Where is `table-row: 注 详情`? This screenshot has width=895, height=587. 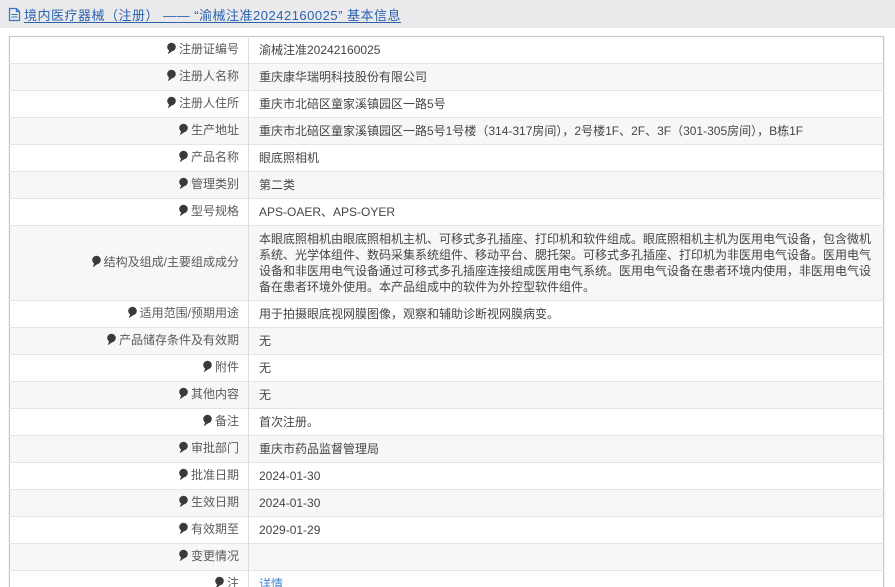
table-row: 注 详情 is located at coordinates (446, 578).